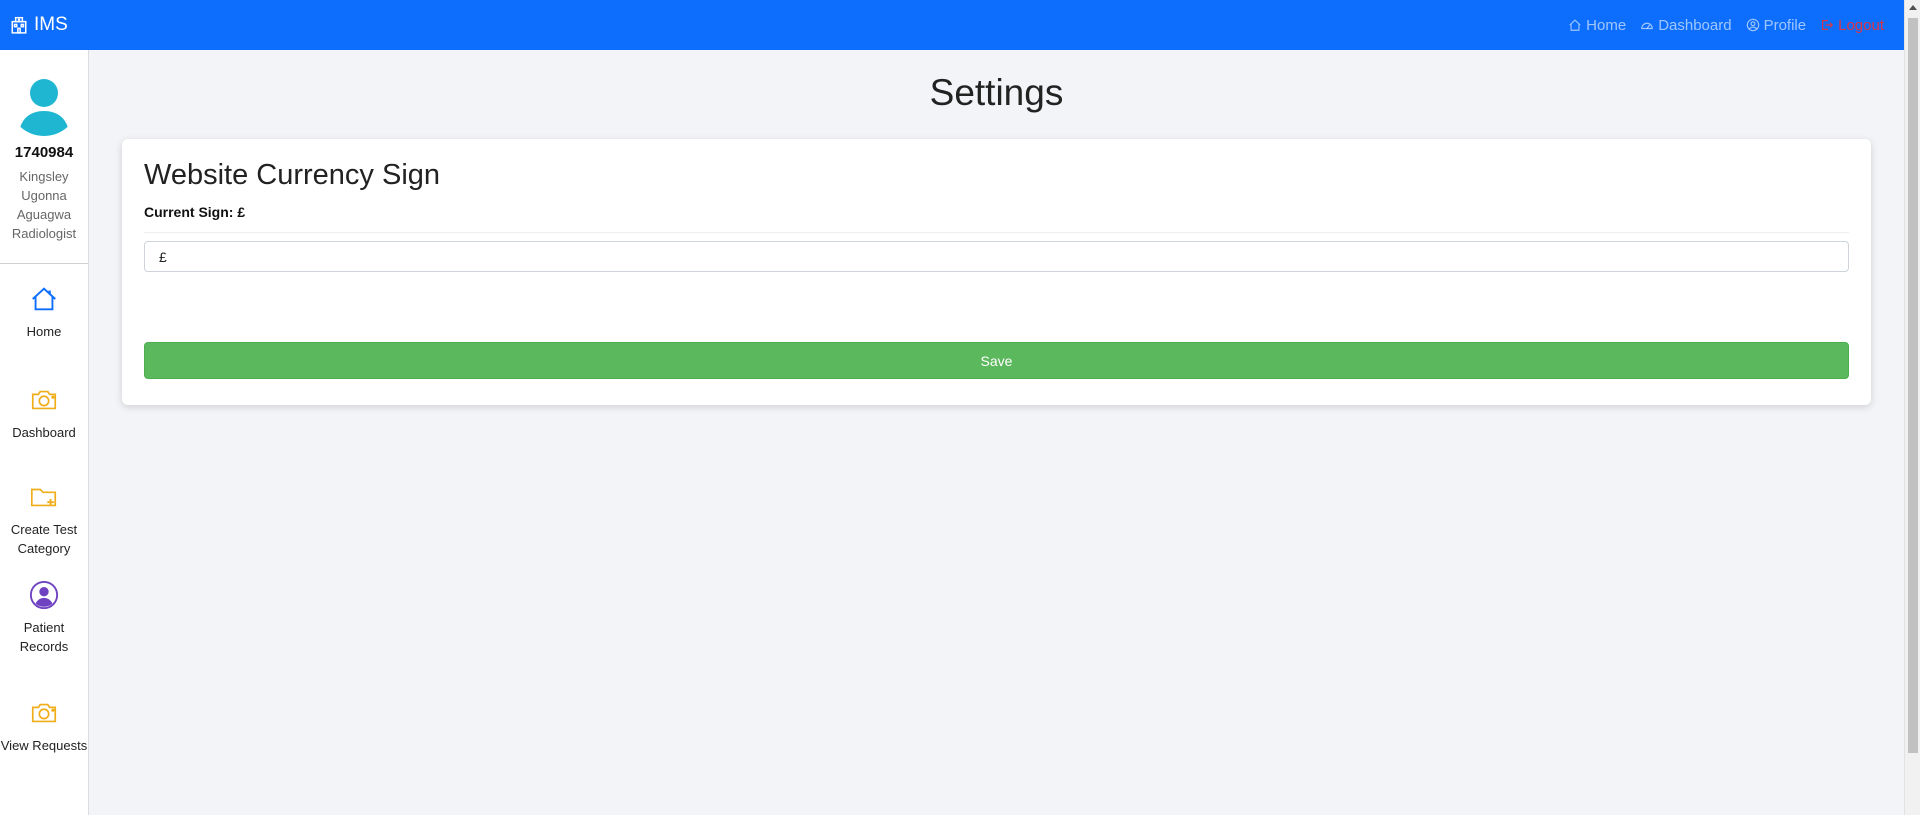 The image size is (1920, 815). What do you see at coordinates (1695, 25) in the screenshot?
I see `nav-dashboard-label: Dashboard` at bounding box center [1695, 25].